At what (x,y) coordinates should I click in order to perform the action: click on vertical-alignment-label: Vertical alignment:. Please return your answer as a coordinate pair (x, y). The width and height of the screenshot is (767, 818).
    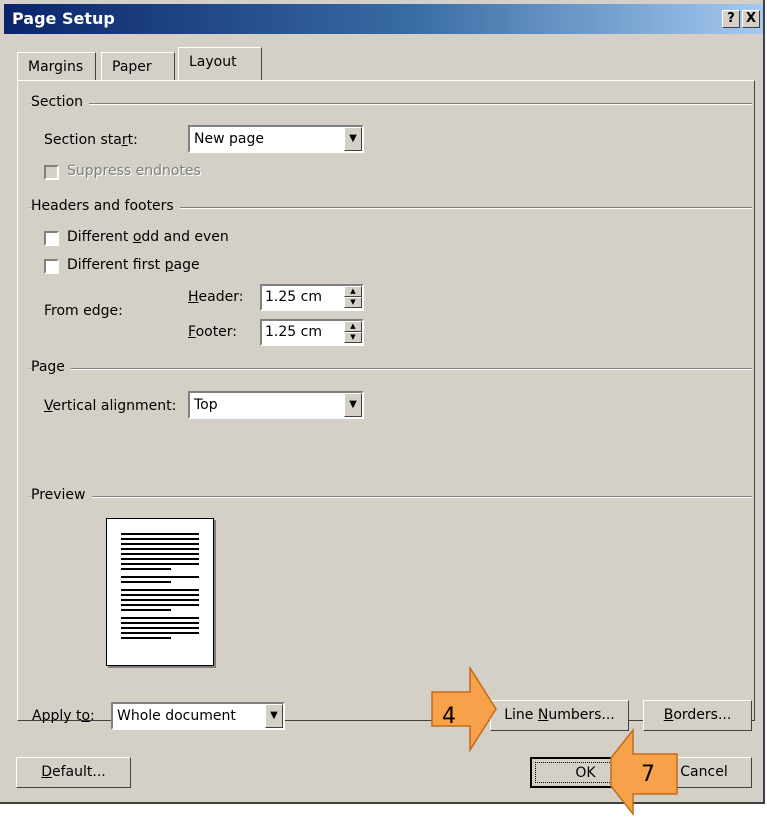
    Looking at the image, I should click on (110, 406).